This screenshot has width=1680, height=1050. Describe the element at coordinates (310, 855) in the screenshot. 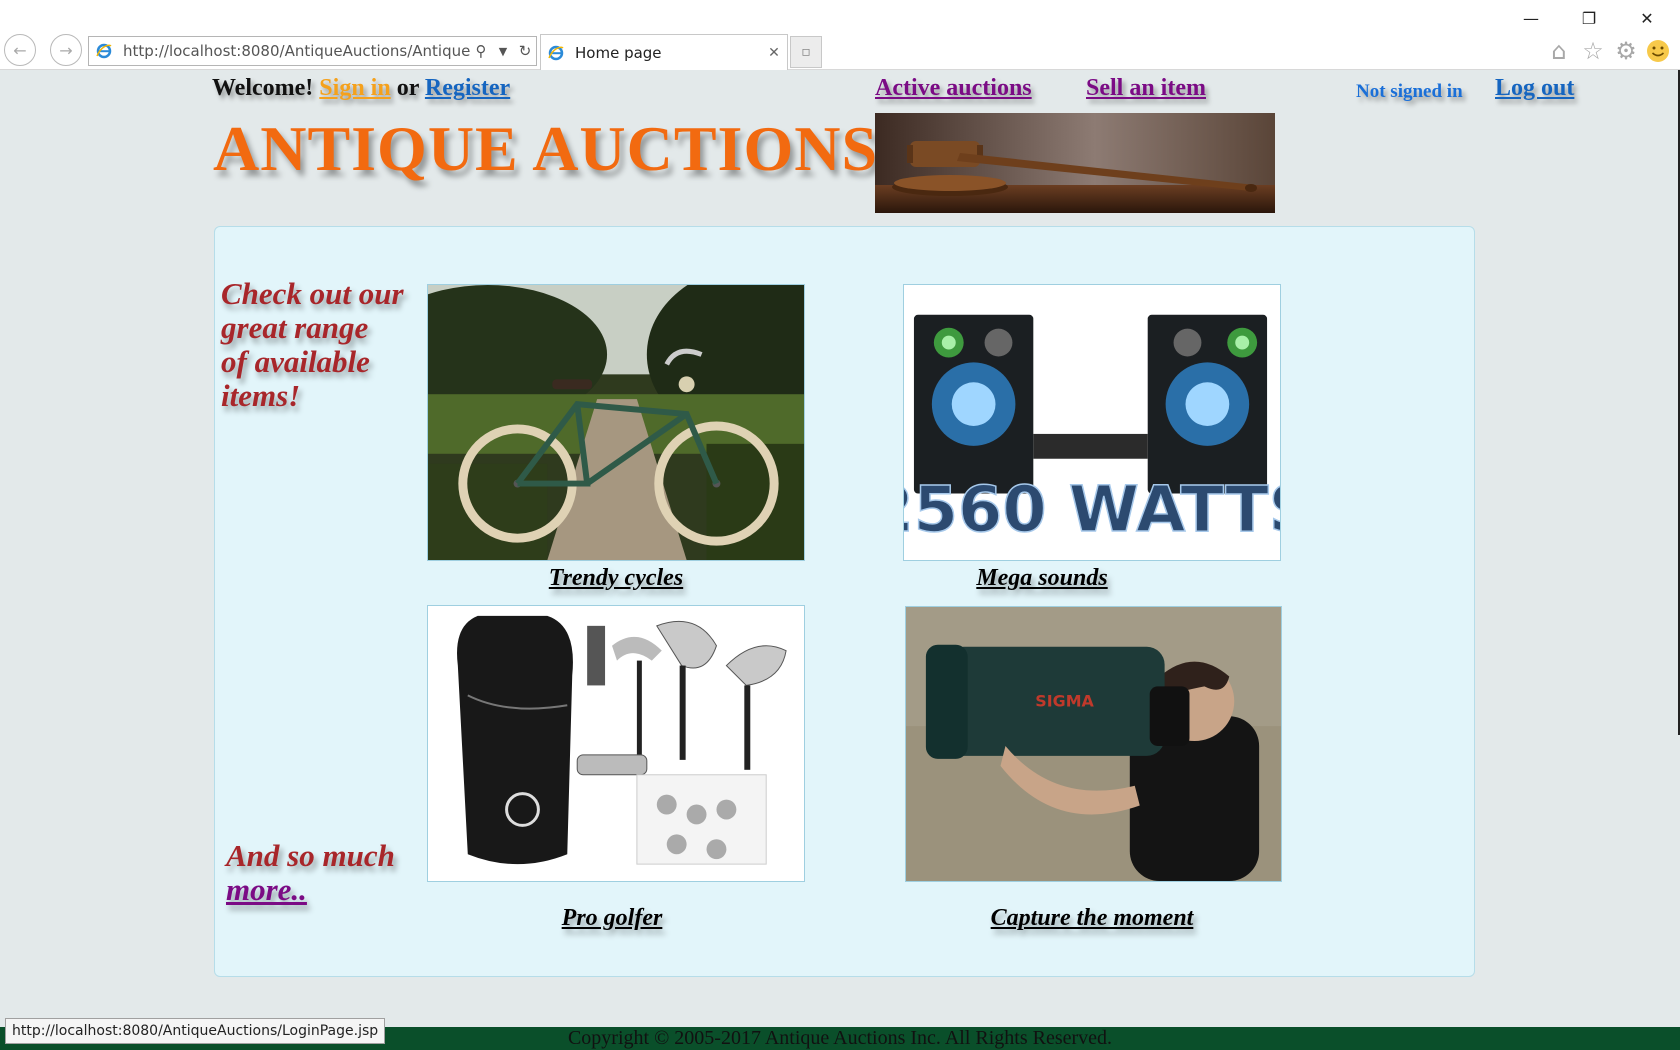

I see `more-prefix: And so much` at that location.